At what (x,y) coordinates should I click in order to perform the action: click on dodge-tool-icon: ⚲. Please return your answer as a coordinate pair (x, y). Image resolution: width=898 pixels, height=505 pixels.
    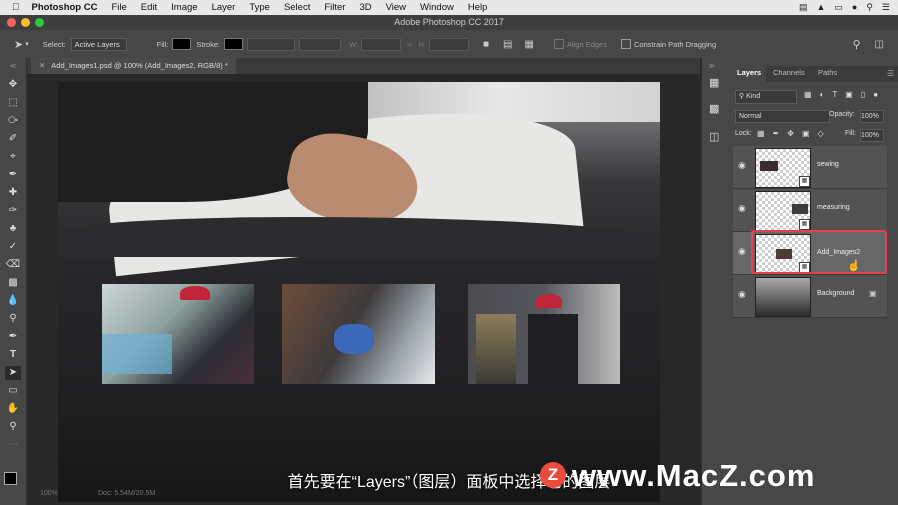
    Looking at the image, I should click on (13, 319).